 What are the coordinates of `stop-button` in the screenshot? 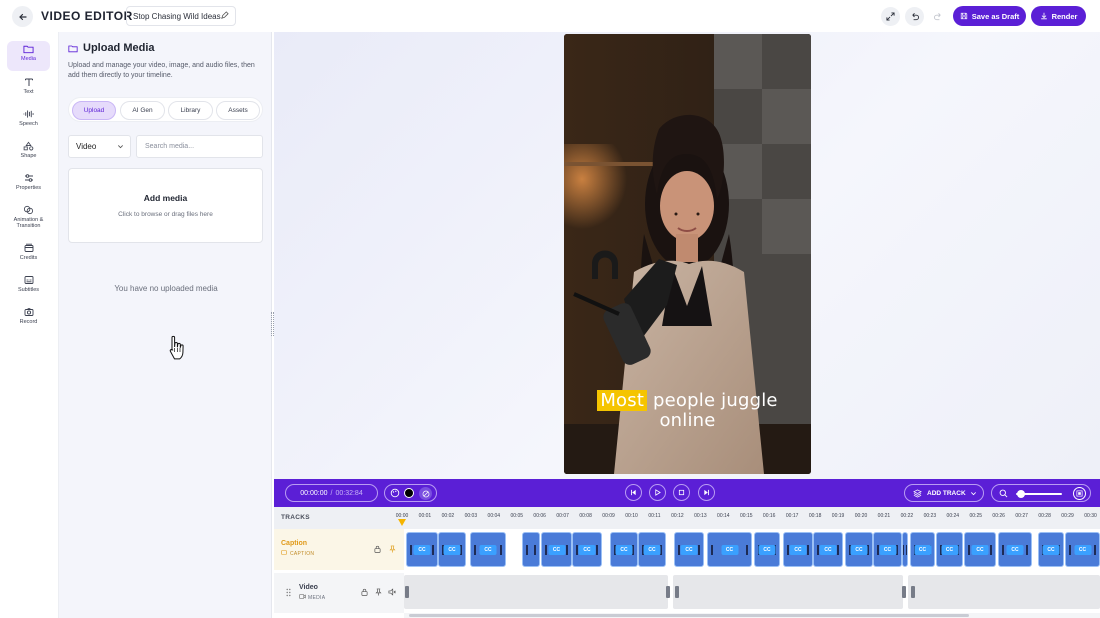 It's located at (681, 492).